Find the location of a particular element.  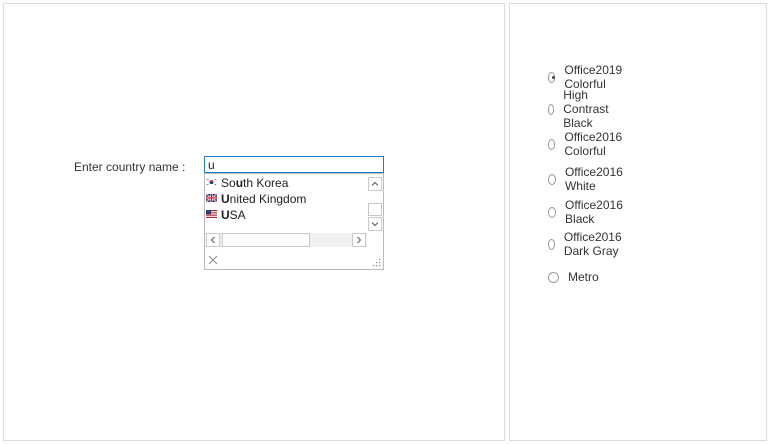

suggestion-text: SA is located at coordinates (237, 215).